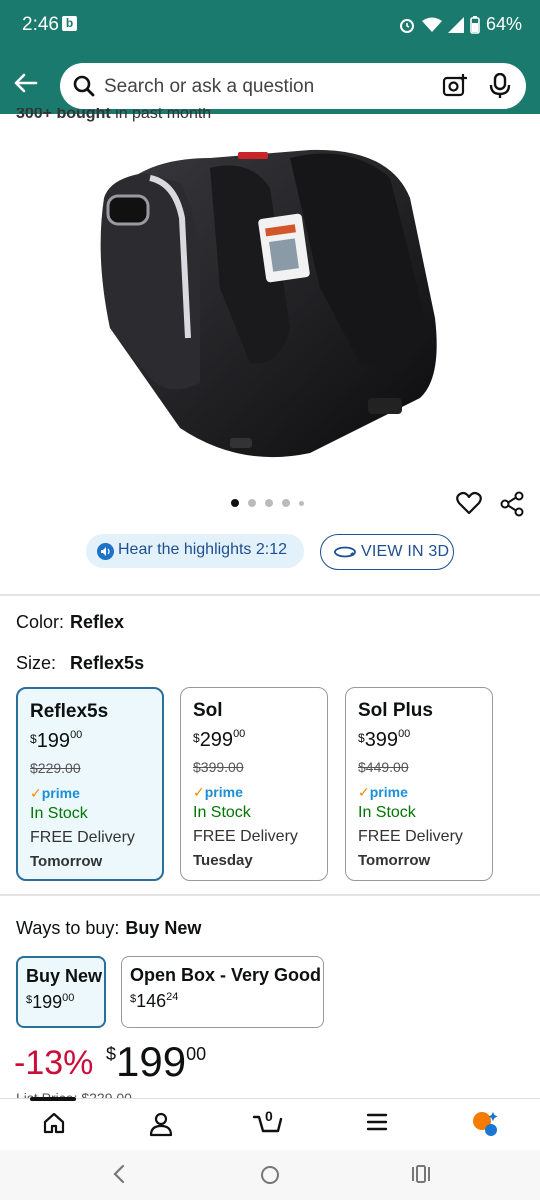 Image resolution: width=540 pixels, height=1200 pixels. Describe the element at coordinates (421, 1174) in the screenshot. I see `android-recents-icon` at that location.